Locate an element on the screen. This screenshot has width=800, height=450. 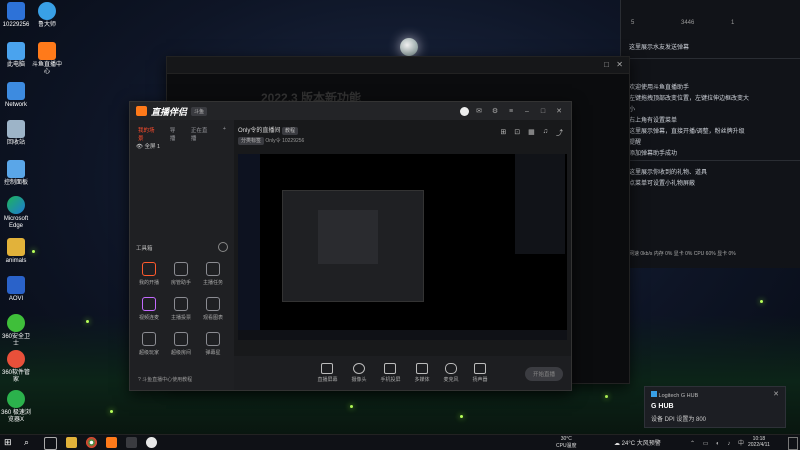
screenshot-icon: ⊞ is located at coordinates (503, 133).